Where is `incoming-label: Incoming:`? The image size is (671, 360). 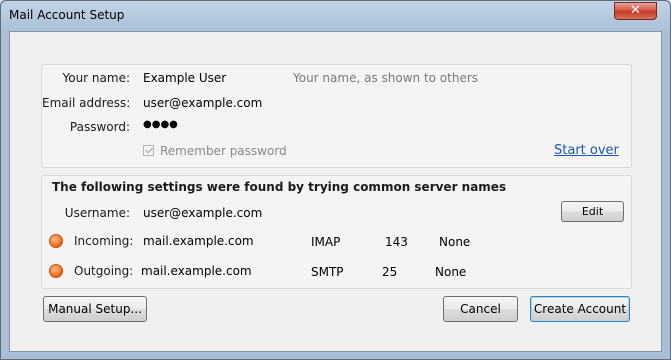 incoming-label: Incoming: is located at coordinates (104, 241).